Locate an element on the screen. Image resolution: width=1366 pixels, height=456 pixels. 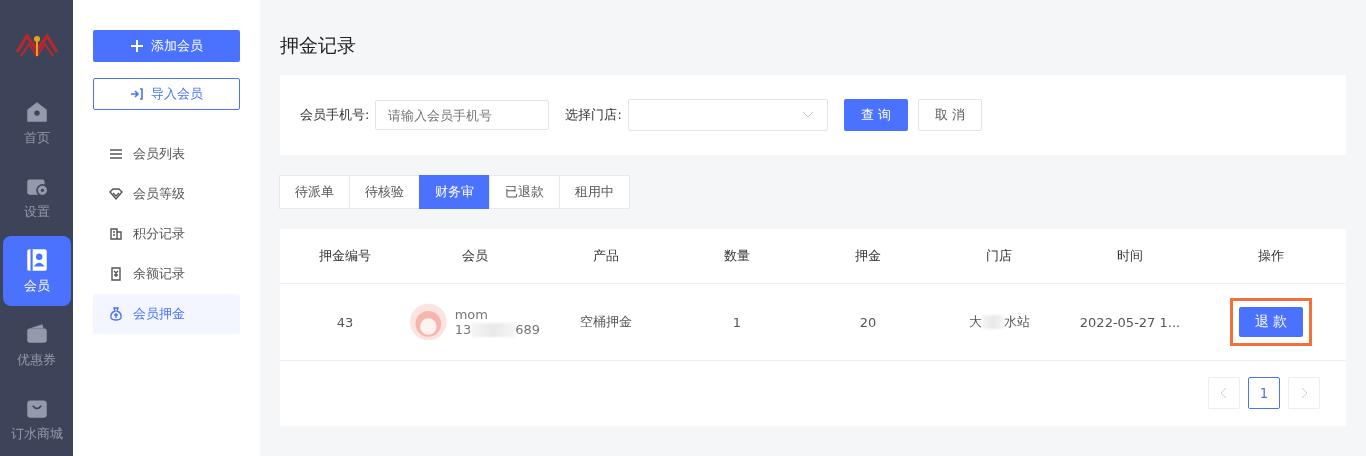
avatar-icon is located at coordinates (428, 322).